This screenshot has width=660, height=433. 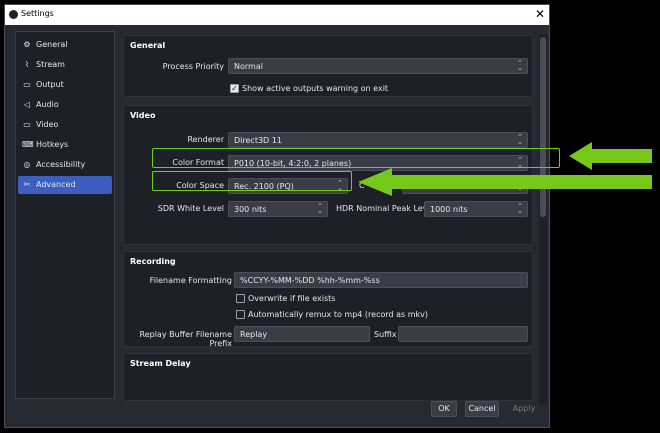 I want to click on annotation-arrows, so click(x=505, y=169).